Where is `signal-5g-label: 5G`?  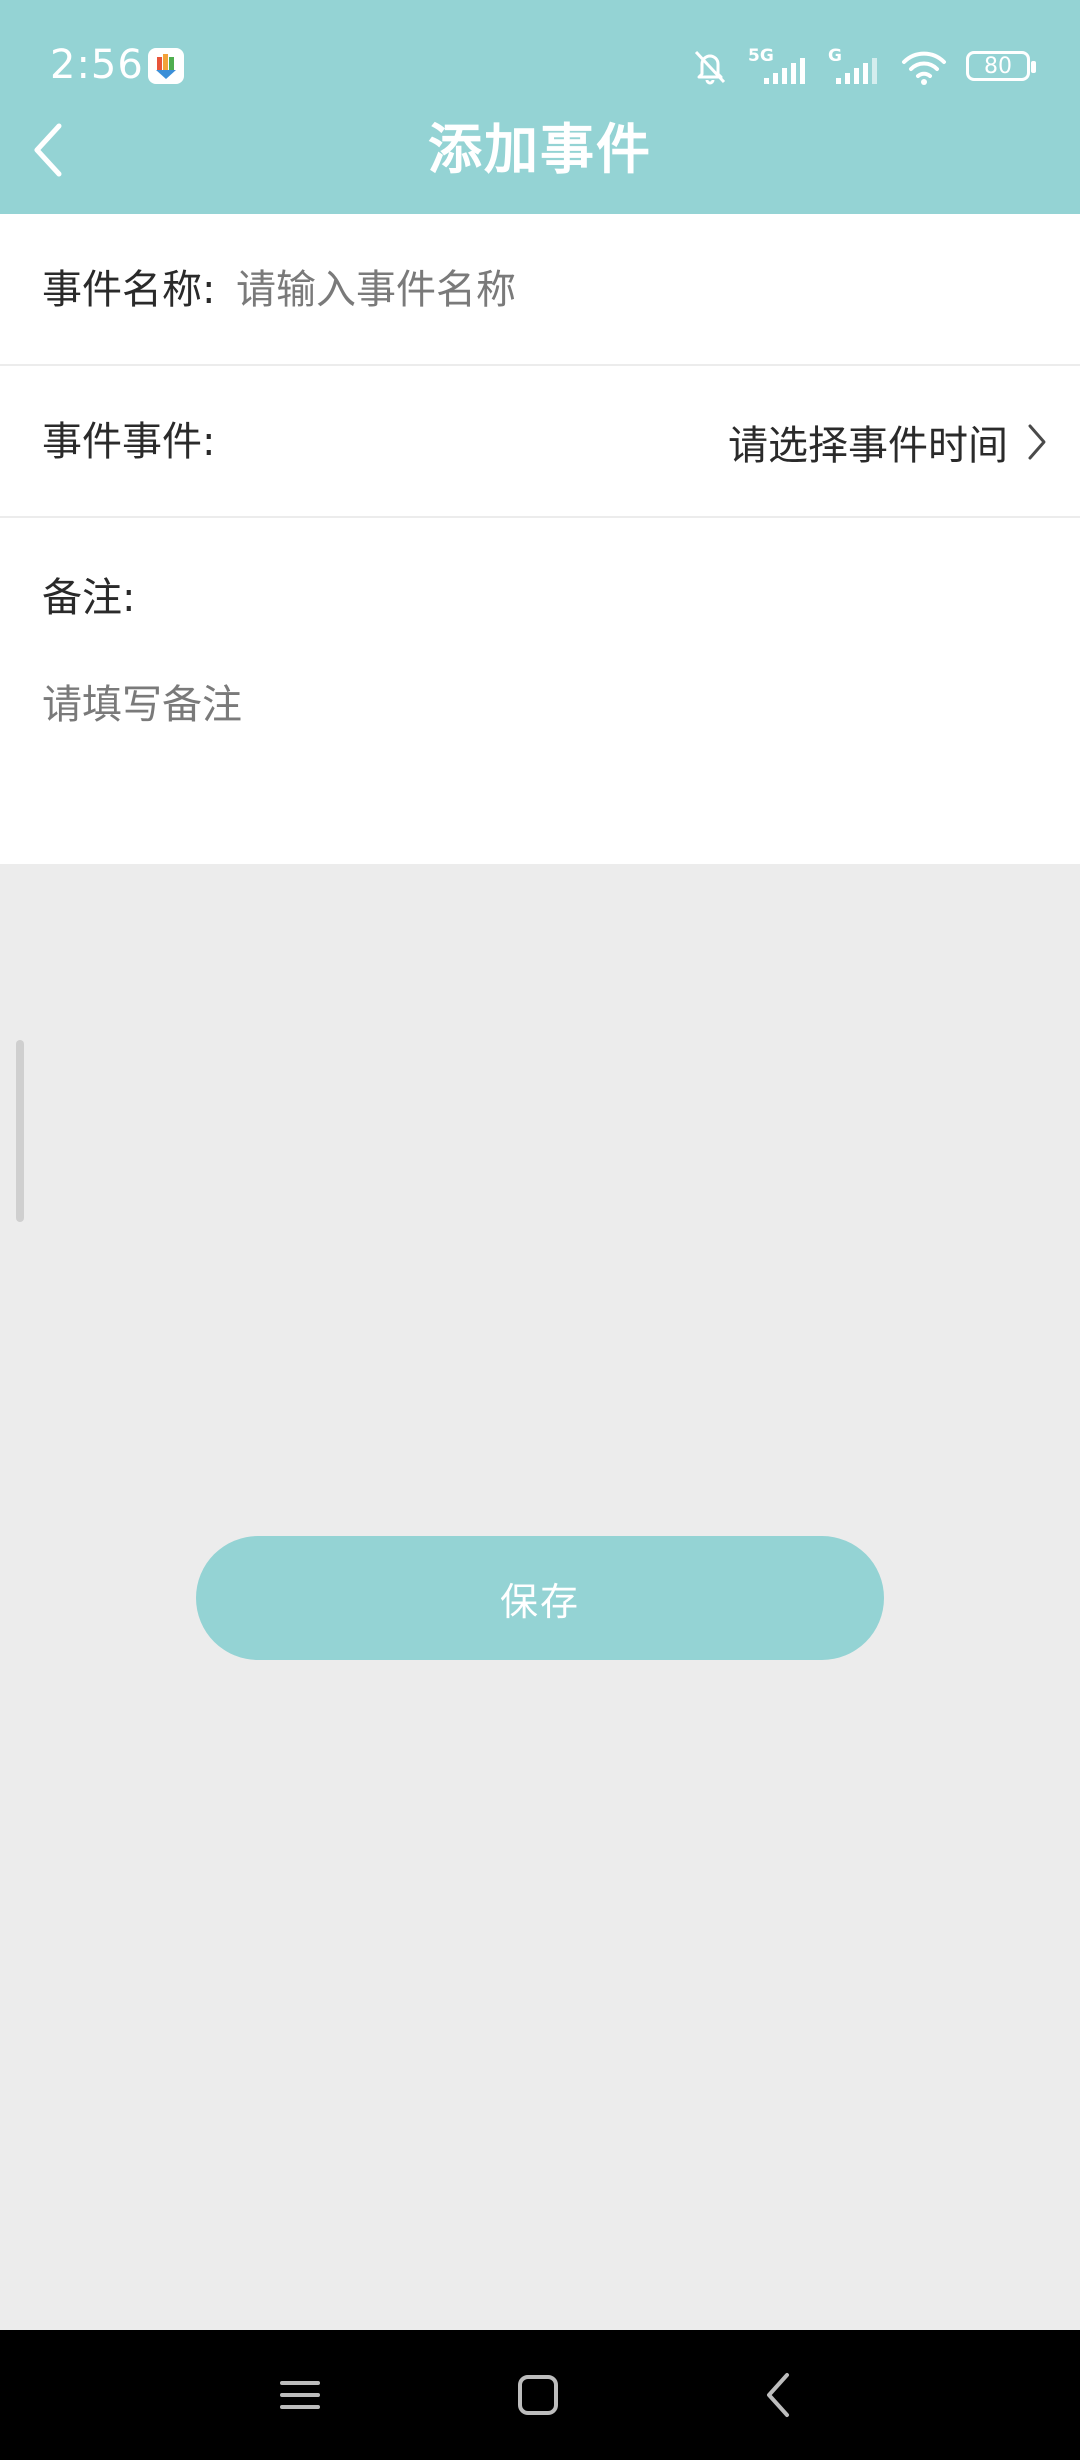
signal-5g-label: 5G is located at coordinates (761, 56).